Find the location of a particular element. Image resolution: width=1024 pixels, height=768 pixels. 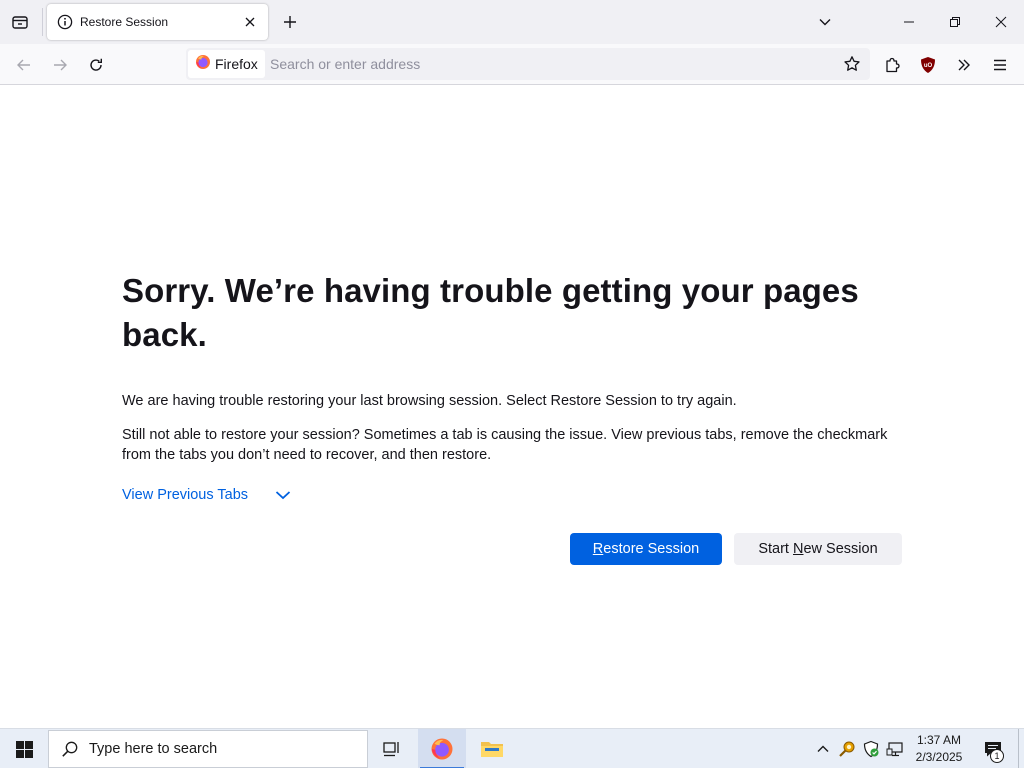

ublock-shield-icon: uO is located at coordinates (928, 65).